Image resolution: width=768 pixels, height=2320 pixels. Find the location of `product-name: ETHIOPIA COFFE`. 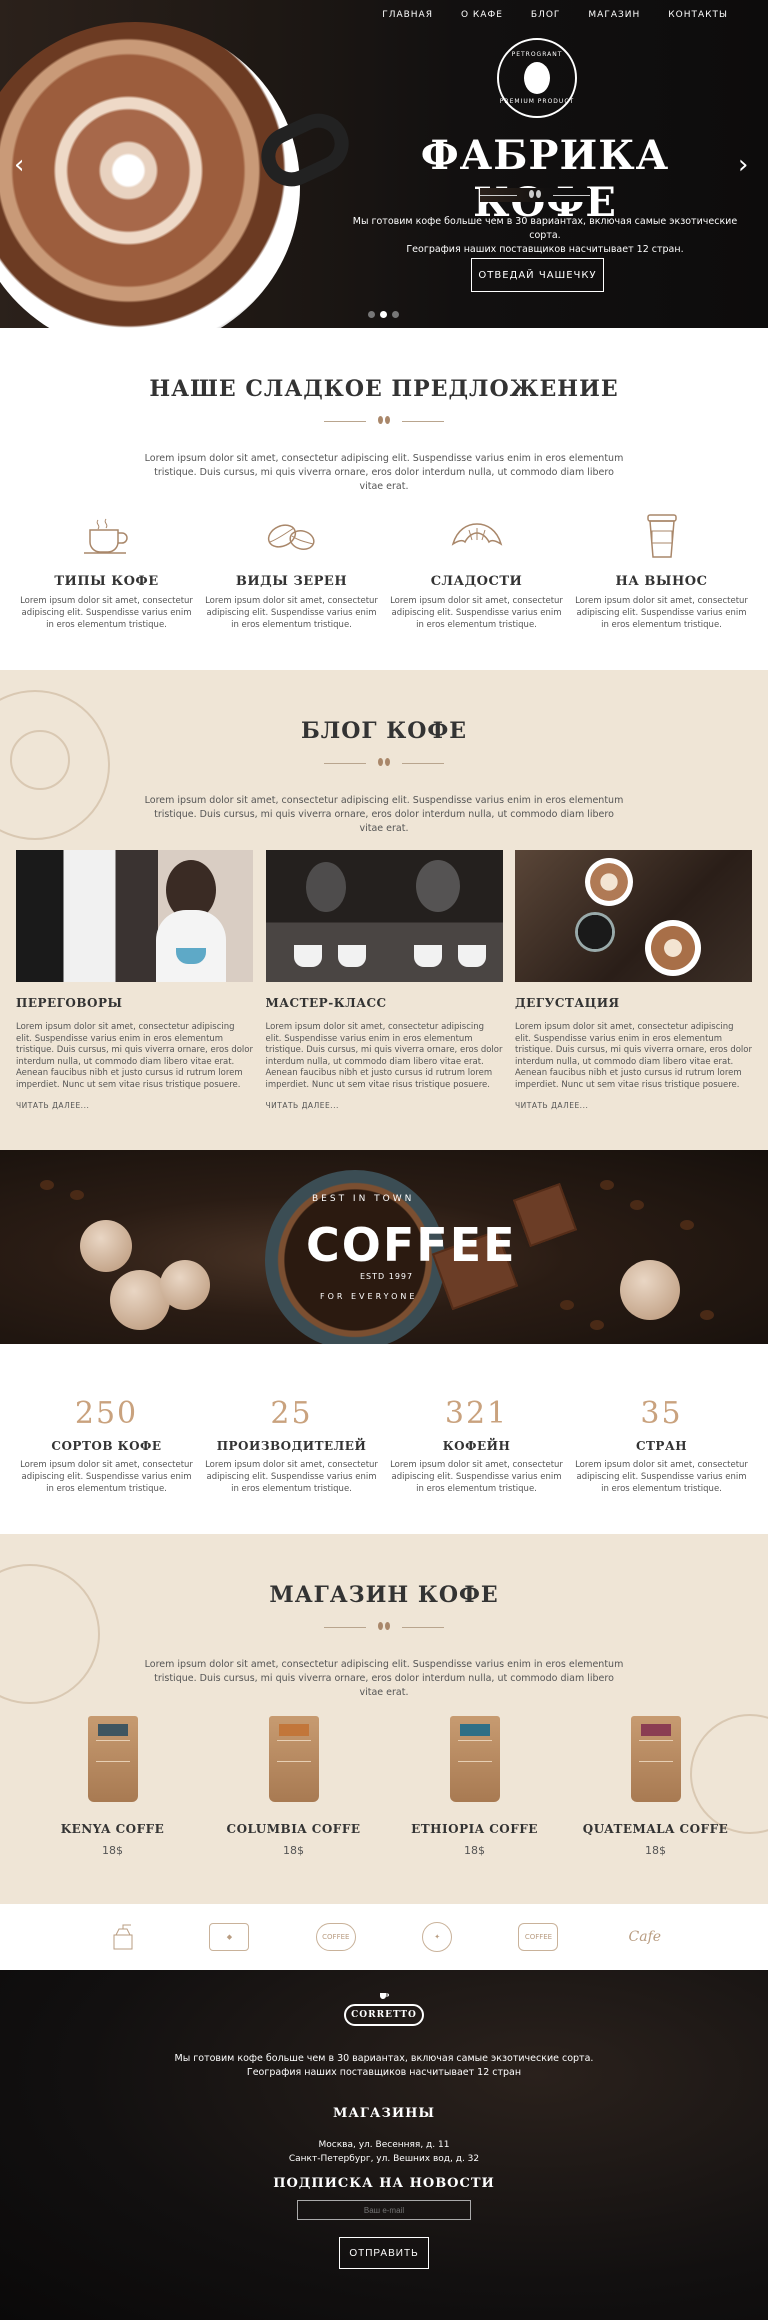

product-name: ETHIOPIA COFFE is located at coordinates (475, 1829).